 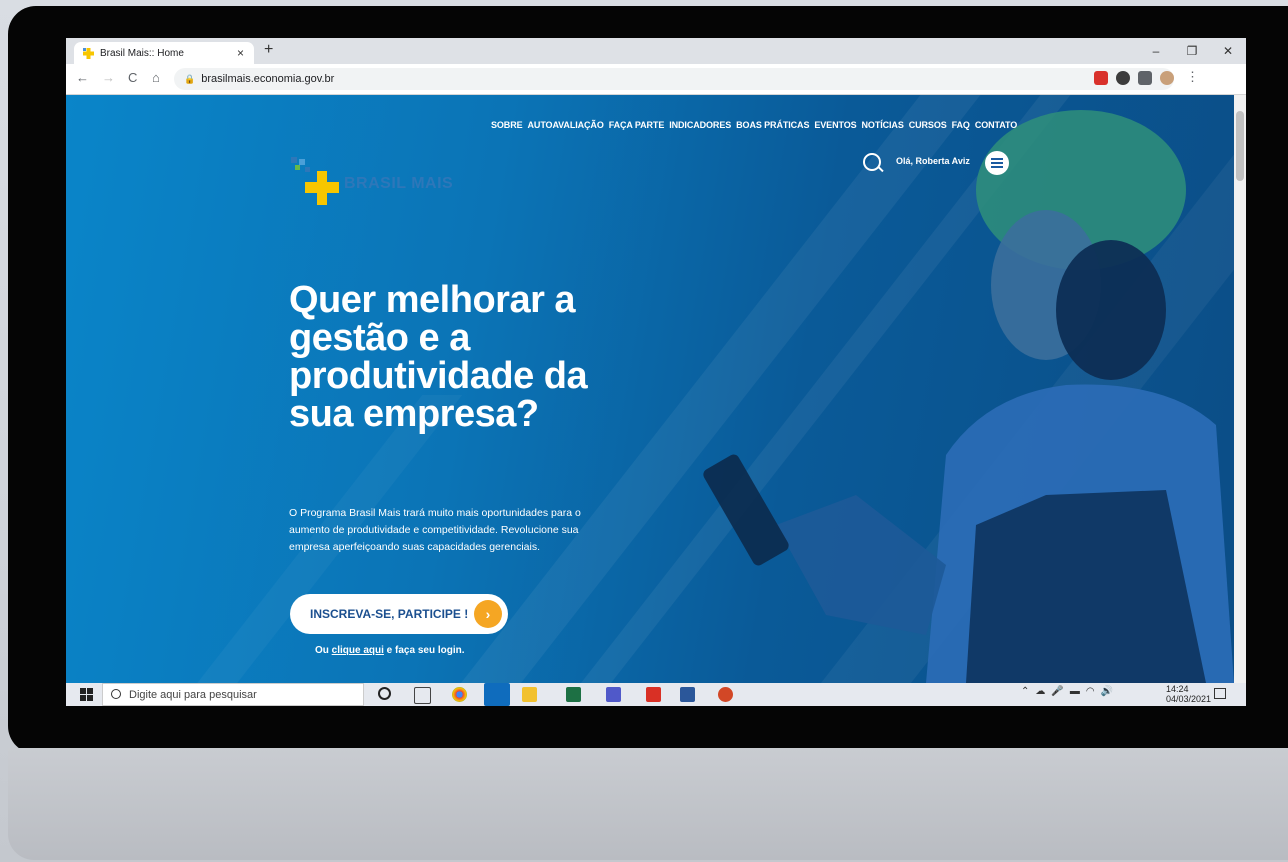 What do you see at coordinates (422, 695) in the screenshot?
I see `task-view-icon` at bounding box center [422, 695].